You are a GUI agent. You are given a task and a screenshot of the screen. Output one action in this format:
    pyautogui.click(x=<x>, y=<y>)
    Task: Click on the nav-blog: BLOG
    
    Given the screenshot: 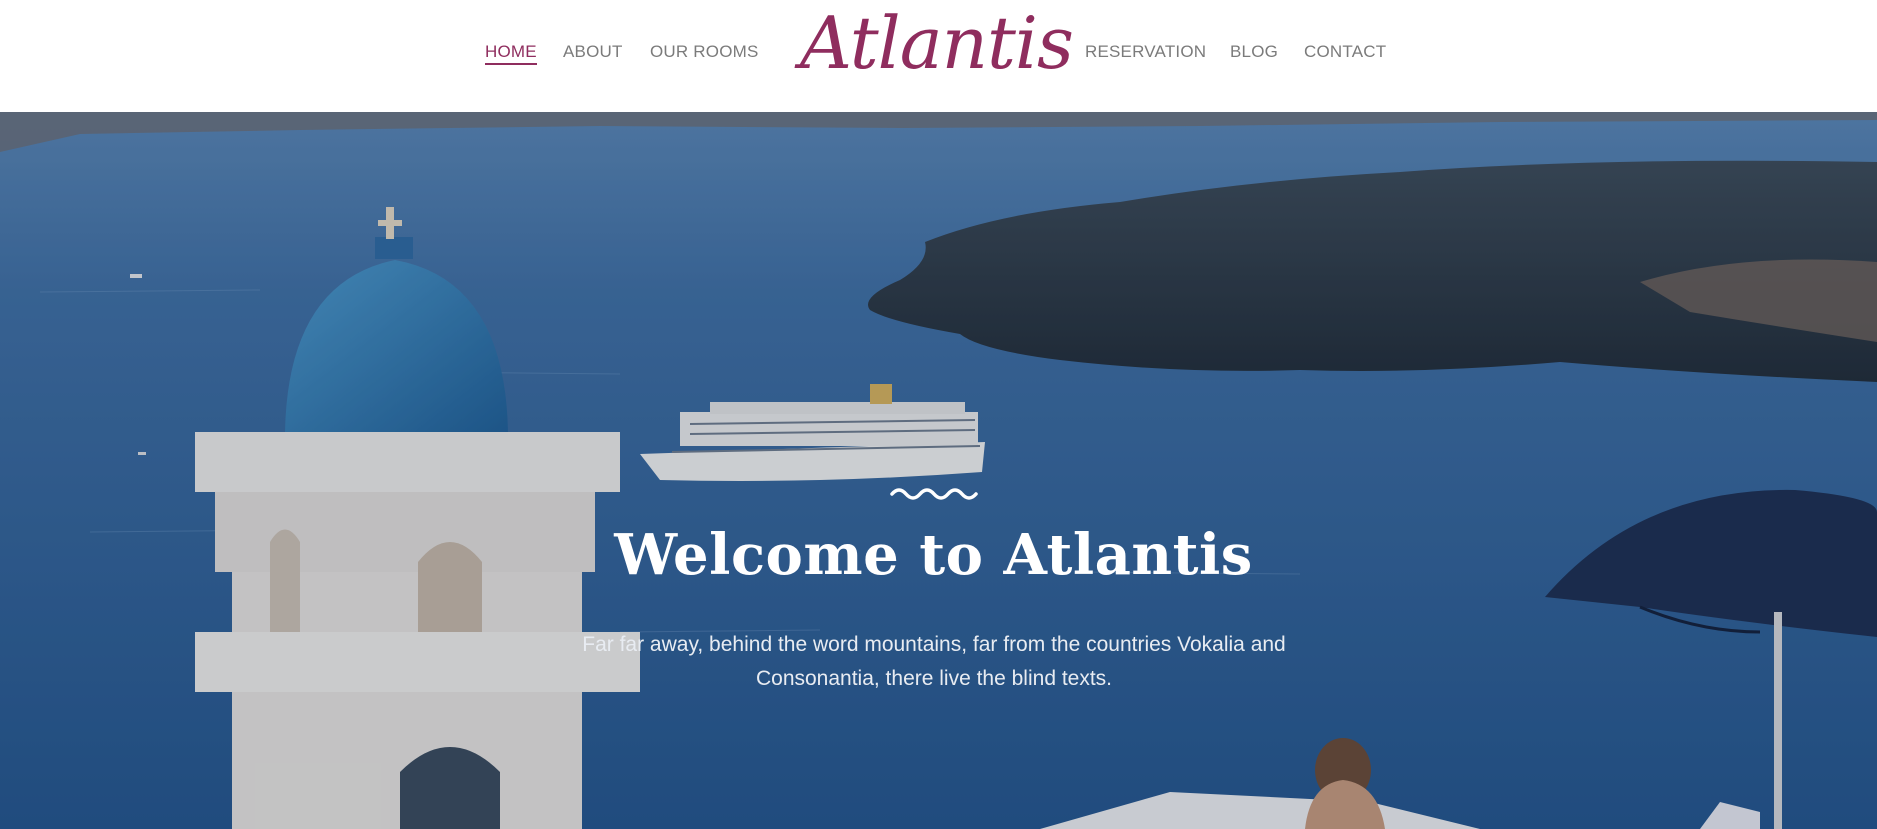 What is the action you would take?
    pyautogui.click(x=1254, y=52)
    